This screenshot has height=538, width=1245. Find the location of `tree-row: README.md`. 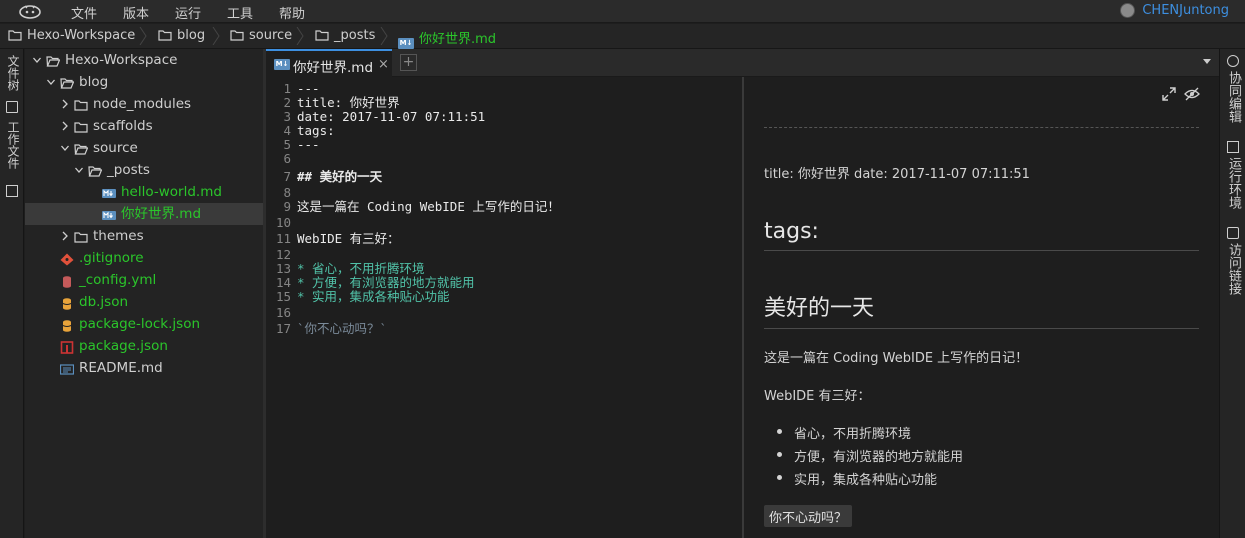

tree-row: README.md is located at coordinates (144, 368).